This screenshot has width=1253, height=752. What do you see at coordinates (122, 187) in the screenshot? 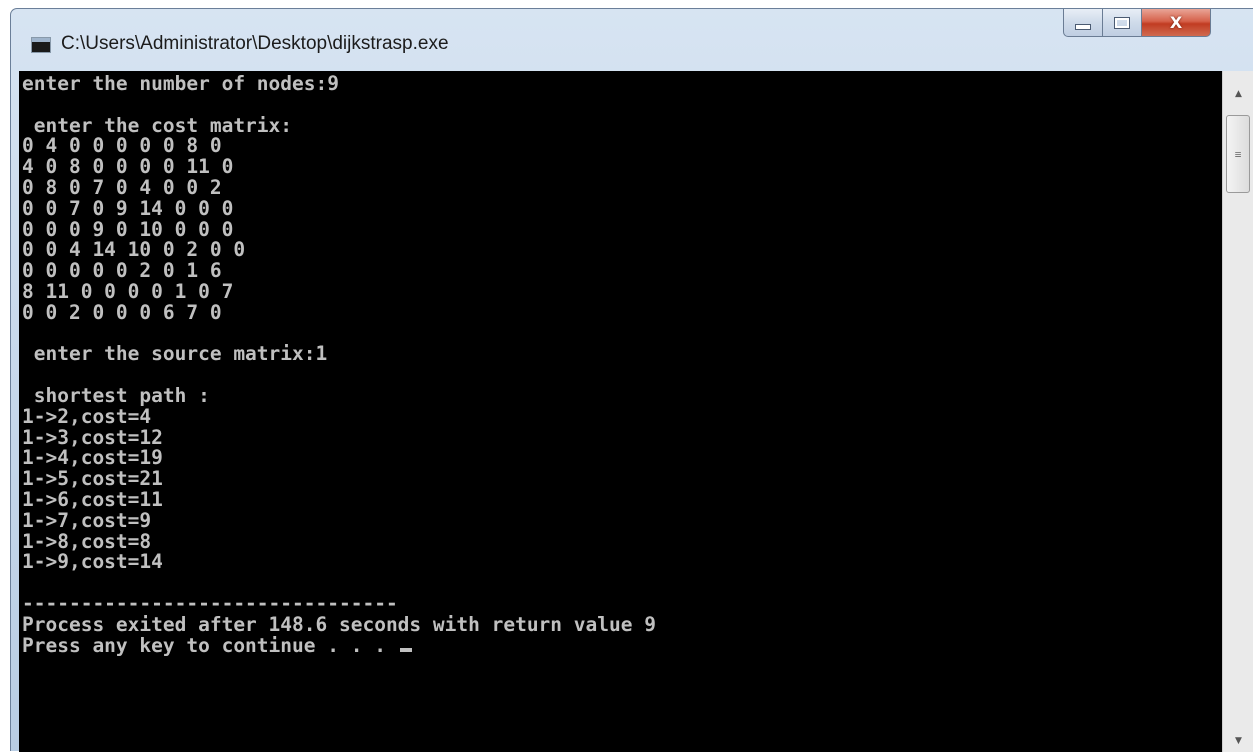
I see `console-line: 0 8 0 7 0 4 0 0 2` at bounding box center [122, 187].